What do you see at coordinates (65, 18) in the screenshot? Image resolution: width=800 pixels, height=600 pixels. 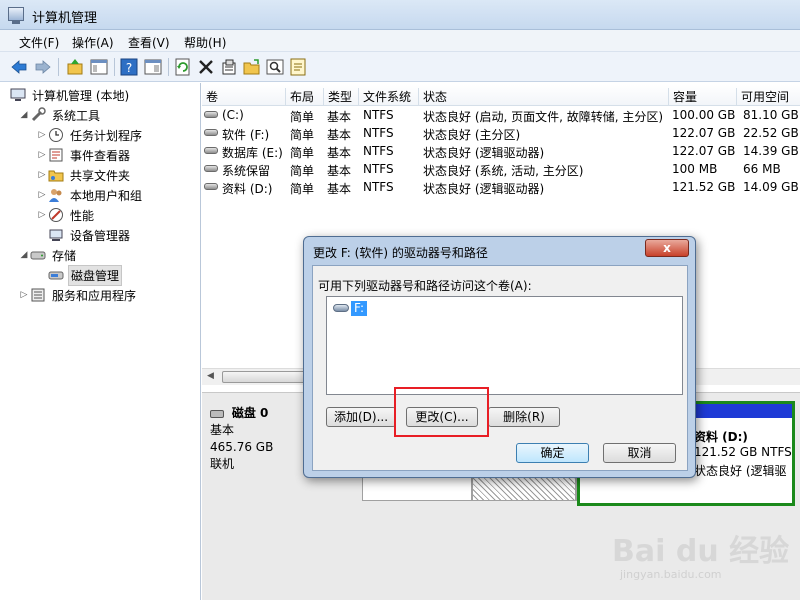 I see `window-title: 计算机管理` at bounding box center [65, 18].